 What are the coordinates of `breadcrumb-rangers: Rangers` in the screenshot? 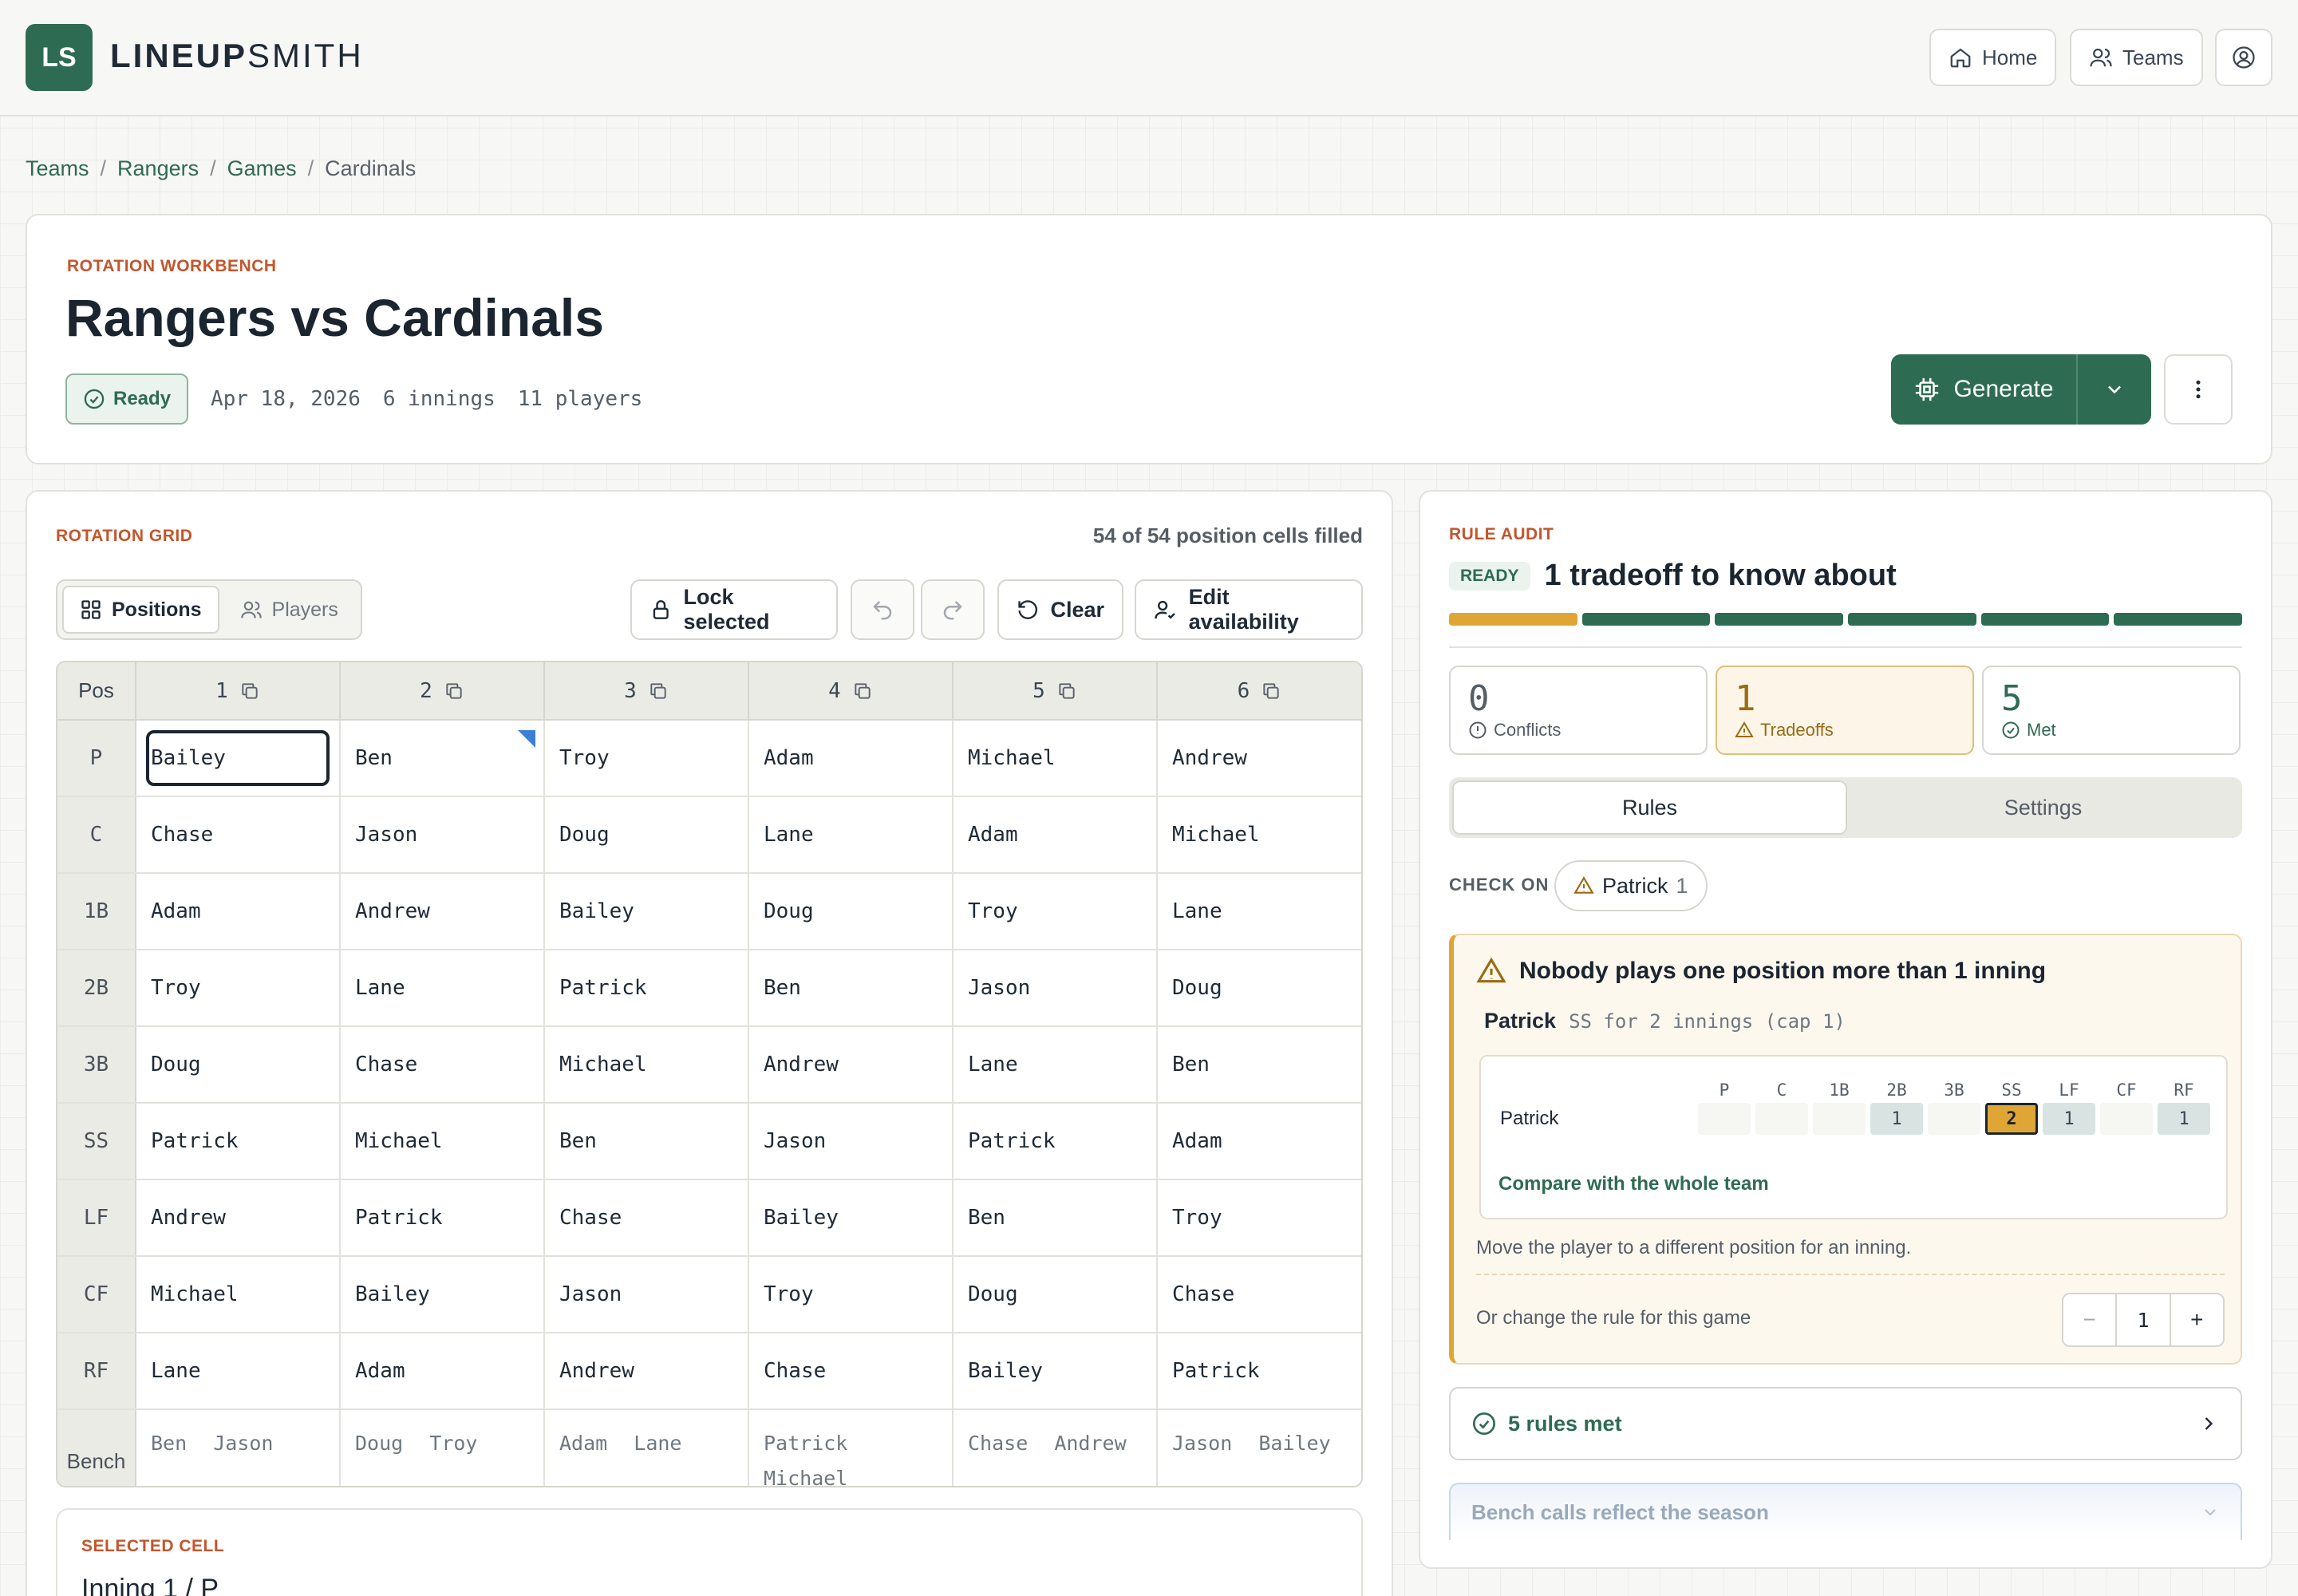 It's located at (158, 168).